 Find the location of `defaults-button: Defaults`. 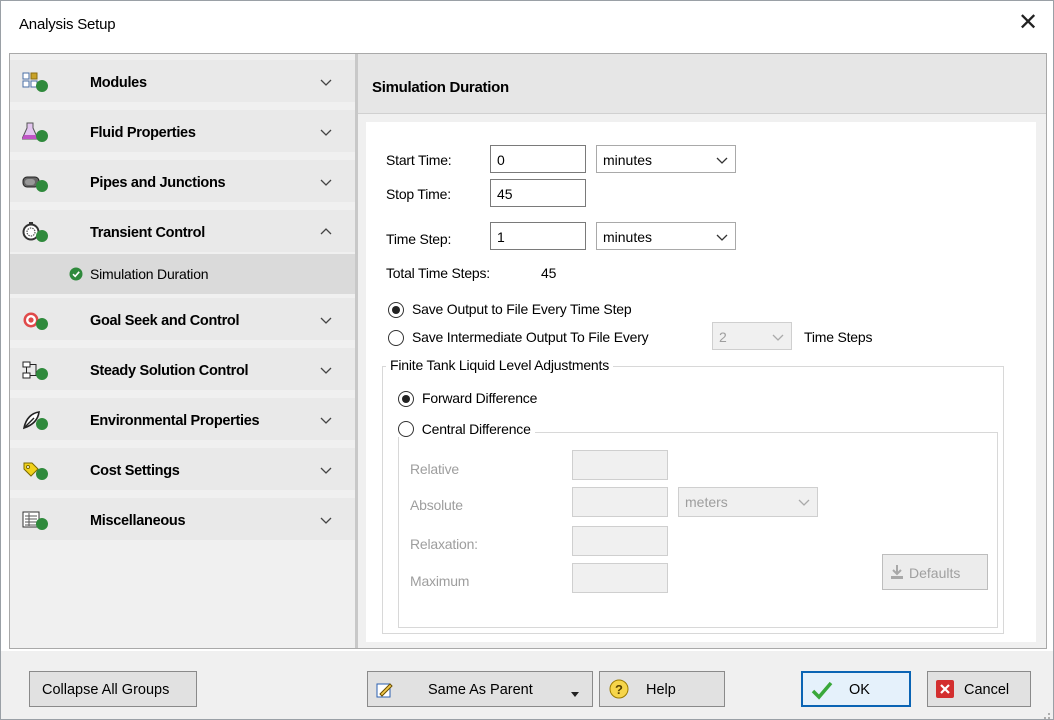

defaults-button: Defaults is located at coordinates (935, 572).